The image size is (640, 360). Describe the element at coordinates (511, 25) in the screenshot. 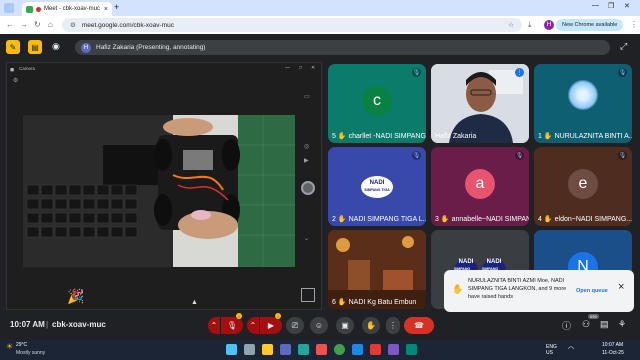

I see `bookmark-star-icon: ☆` at that location.